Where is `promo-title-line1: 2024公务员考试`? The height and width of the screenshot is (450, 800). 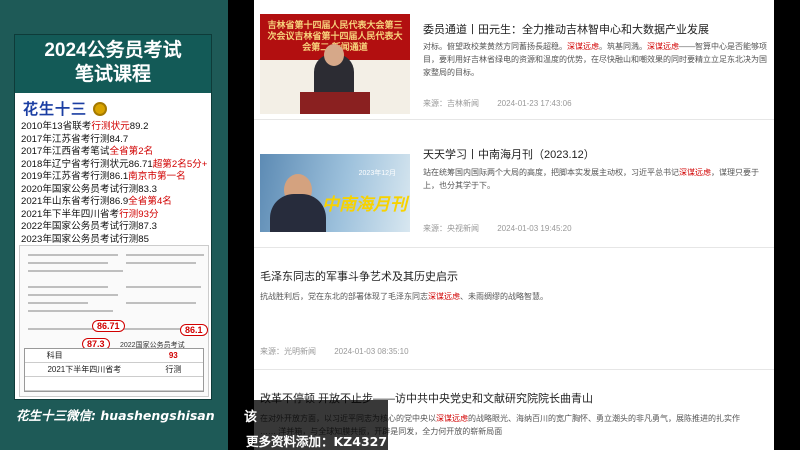 promo-title-line1: 2024公务员考试 is located at coordinates (113, 50).